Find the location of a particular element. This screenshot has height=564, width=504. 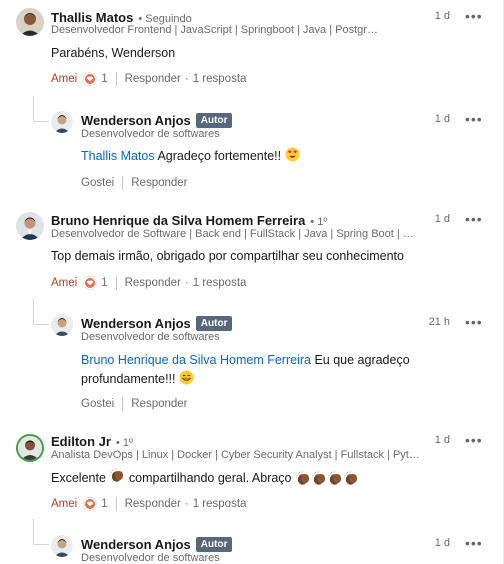

mention-link: Bruno Henrique da Silva Homem Ferreira is located at coordinates (196, 360).